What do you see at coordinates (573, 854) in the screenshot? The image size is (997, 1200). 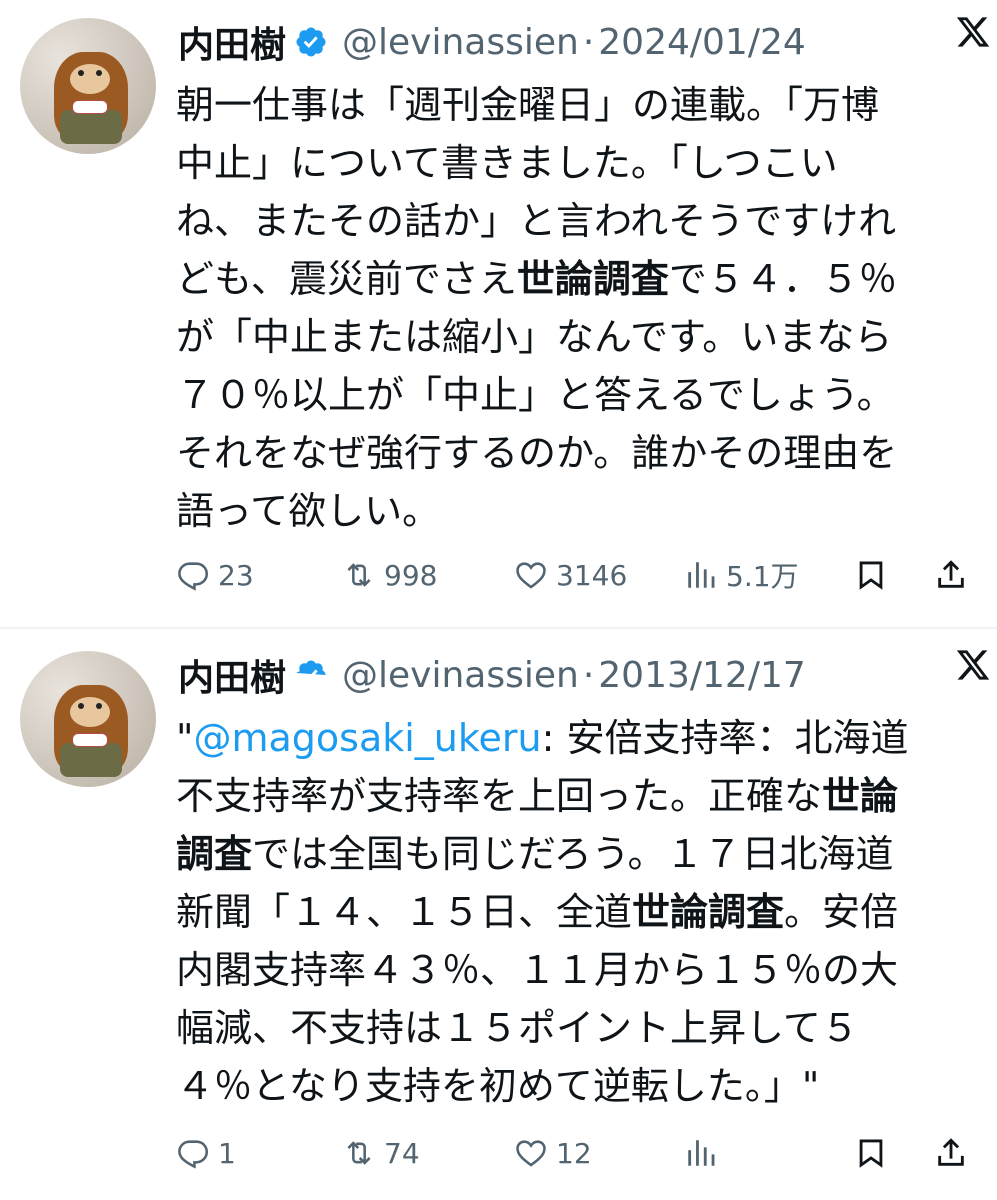 I see `text-segment: では全国も同じだろう。１７日北海道` at bounding box center [573, 854].